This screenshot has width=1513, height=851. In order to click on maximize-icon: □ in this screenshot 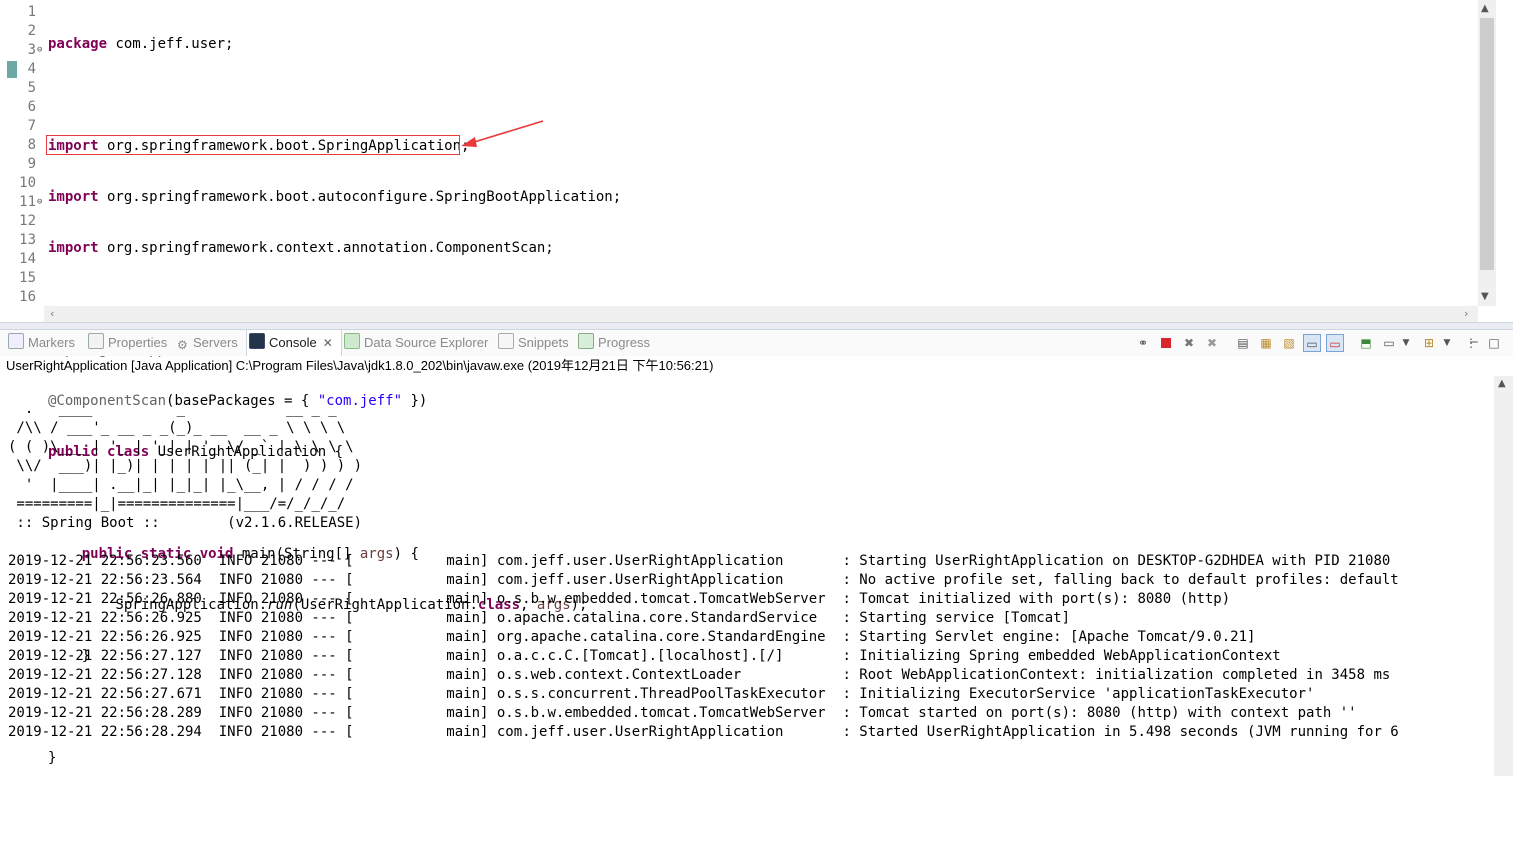, I will do `click(1494, 343)`.